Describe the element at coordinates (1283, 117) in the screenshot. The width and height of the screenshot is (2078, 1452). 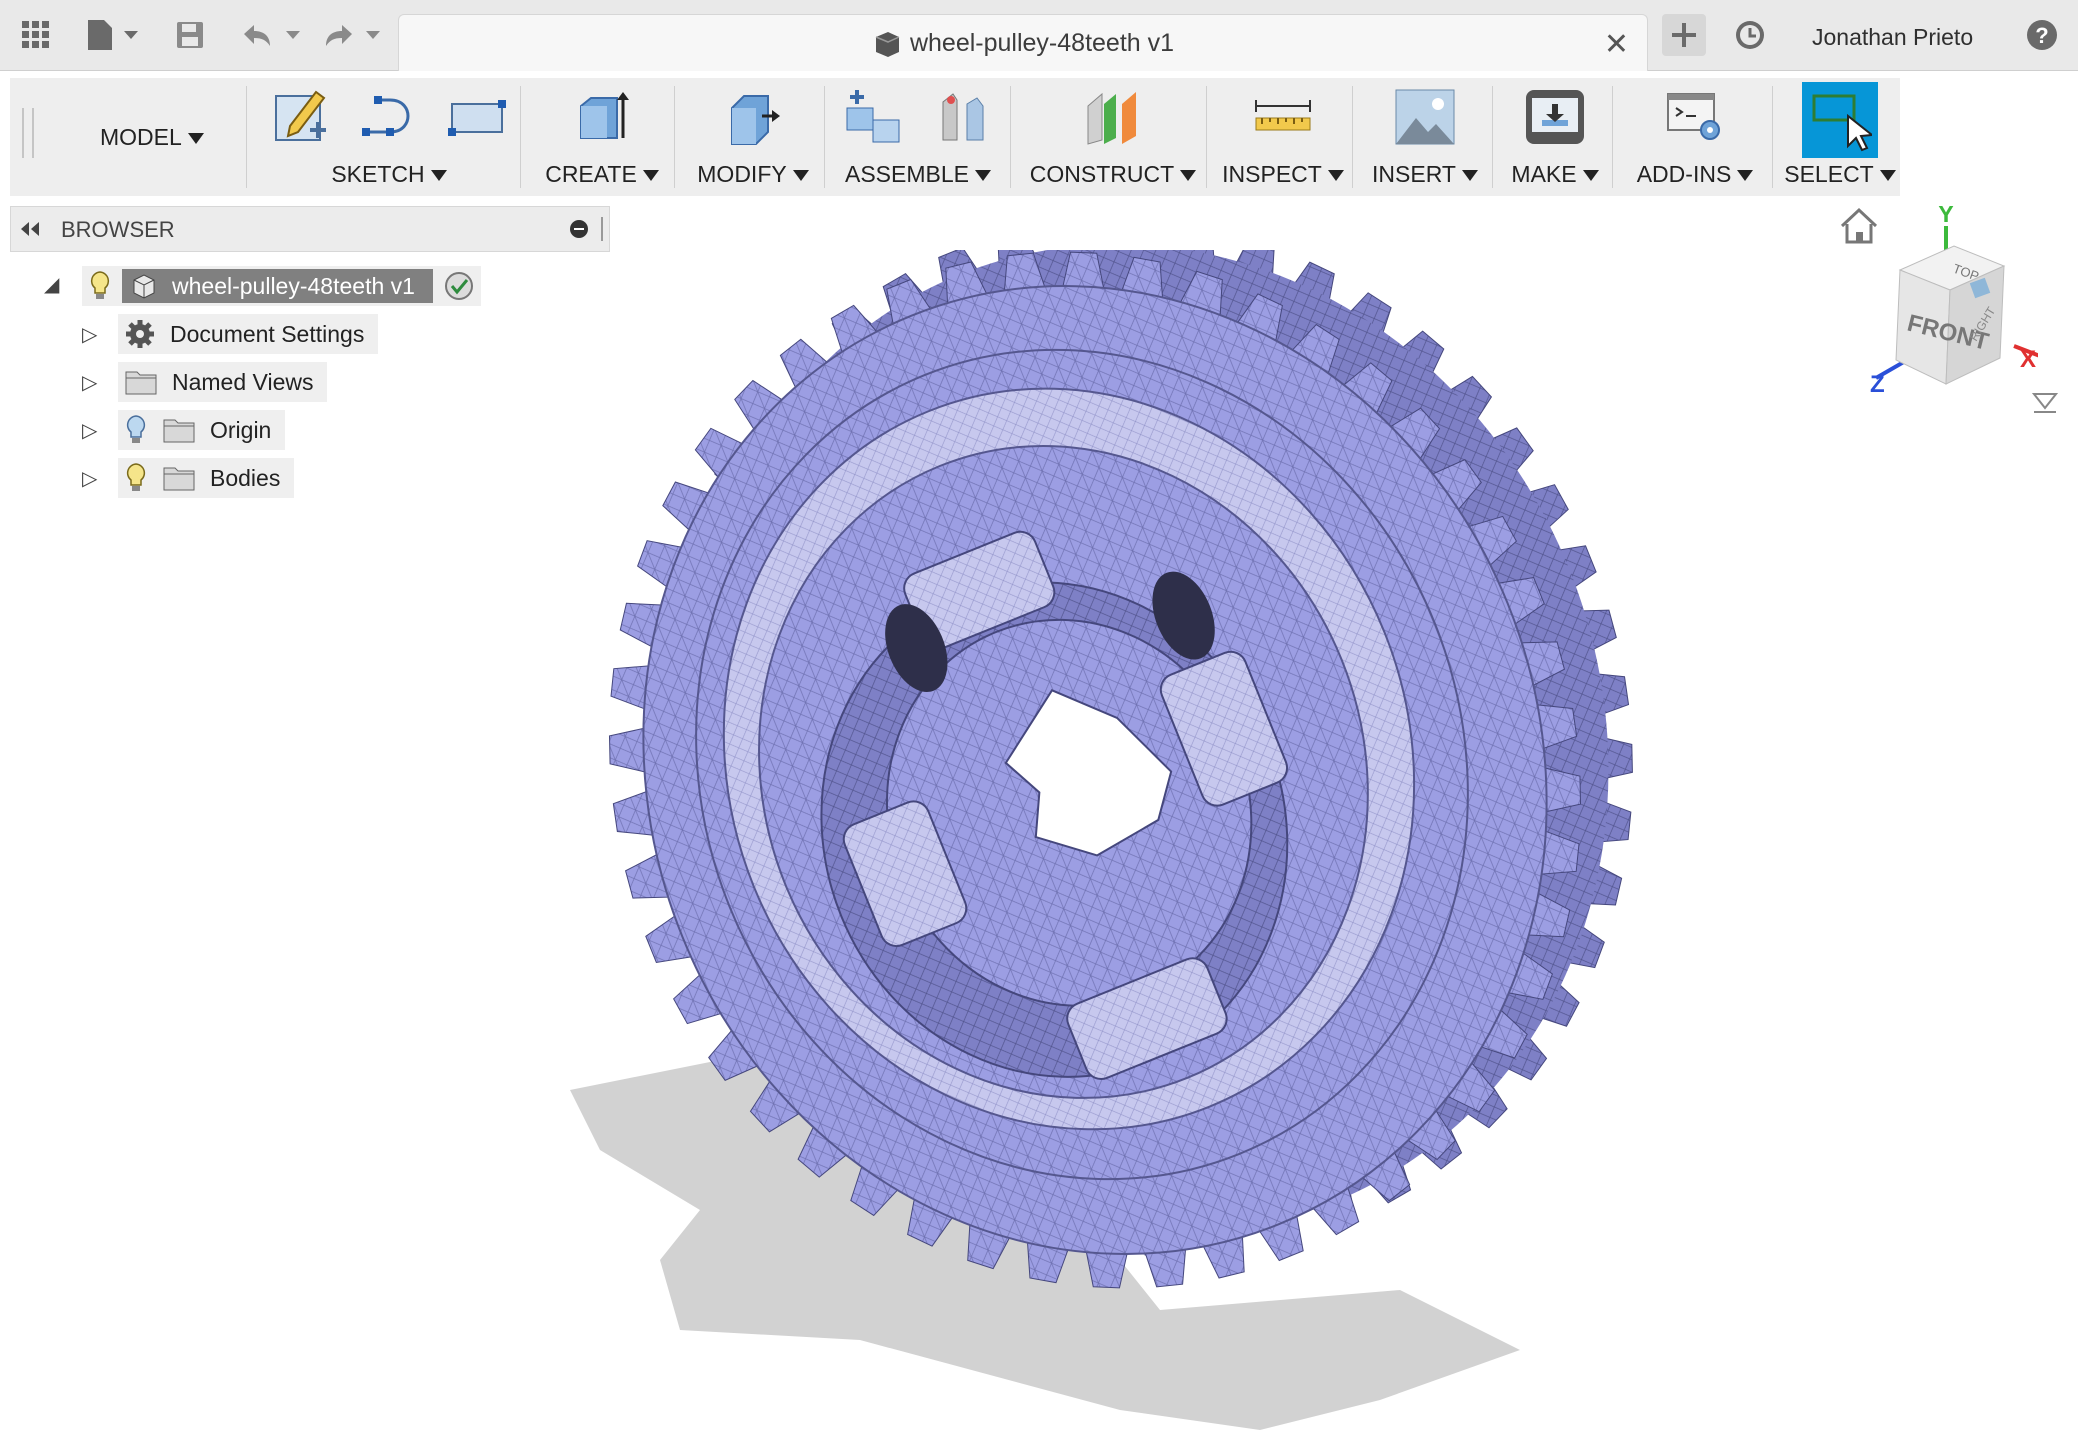
I see `measure-icon` at that location.